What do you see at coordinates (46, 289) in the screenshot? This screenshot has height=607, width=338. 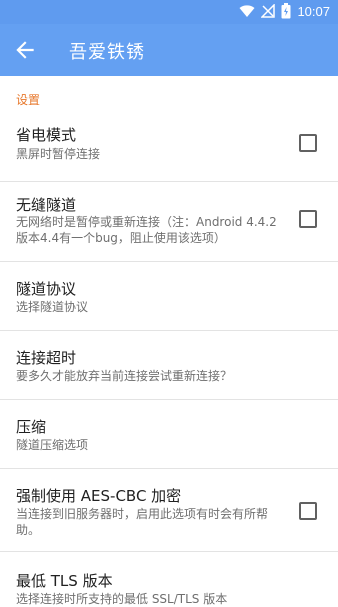 I see `setting-title: 隧道协议` at bounding box center [46, 289].